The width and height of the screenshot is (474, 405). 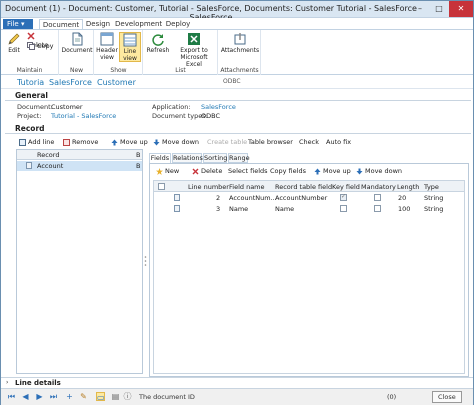 What do you see at coordinates (431, 187) in the screenshot?
I see `col-type: Type` at bounding box center [431, 187].